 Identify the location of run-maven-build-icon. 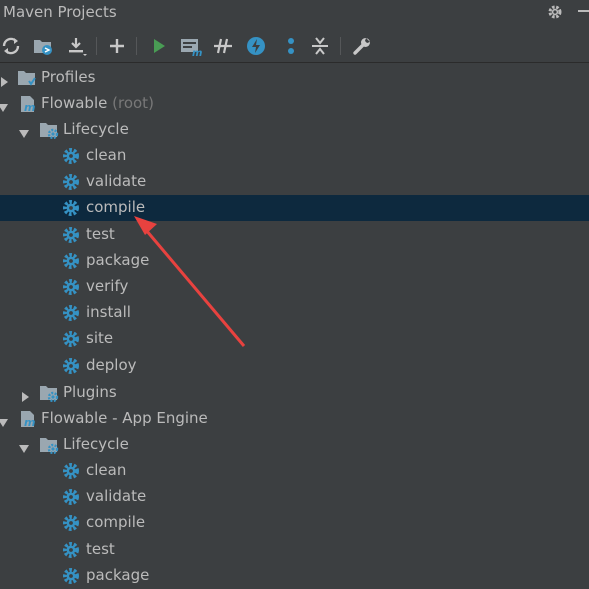
(159, 46).